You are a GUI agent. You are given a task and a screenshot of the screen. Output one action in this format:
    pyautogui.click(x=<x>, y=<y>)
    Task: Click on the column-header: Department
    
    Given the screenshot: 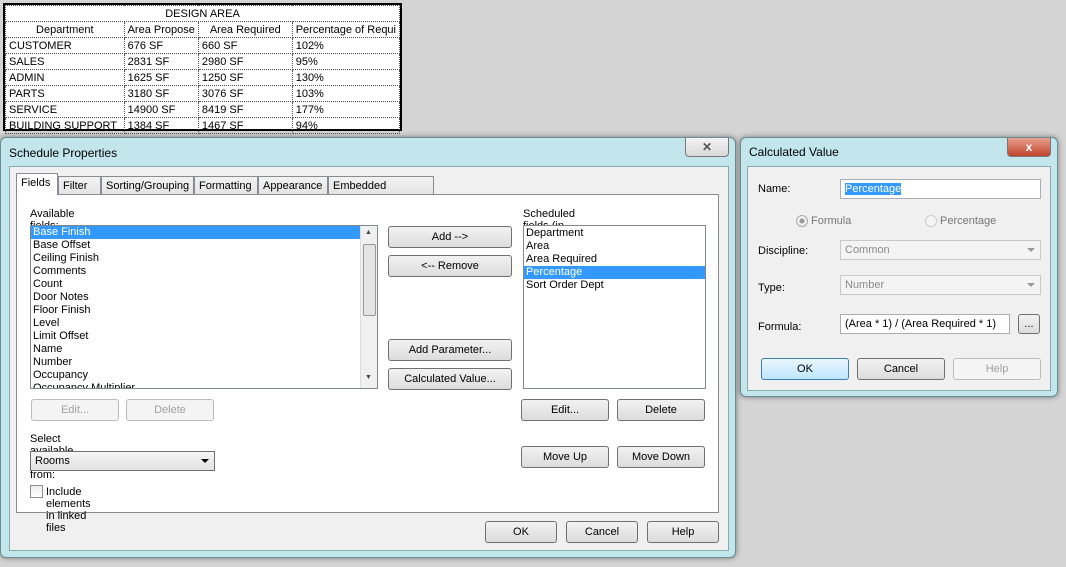 What is the action you would take?
    pyautogui.click(x=65, y=29)
    